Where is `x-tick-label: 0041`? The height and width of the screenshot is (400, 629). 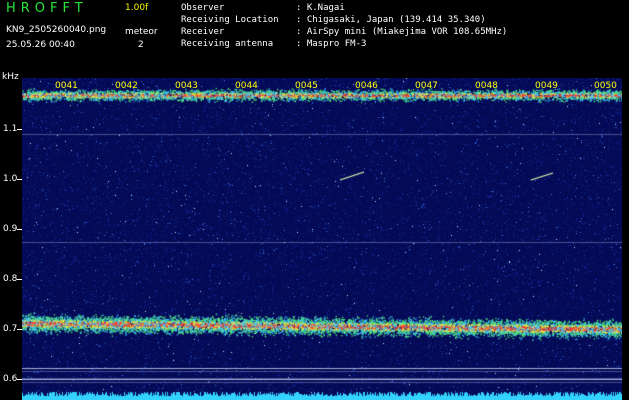 x-tick-label: 0041 is located at coordinates (66, 86).